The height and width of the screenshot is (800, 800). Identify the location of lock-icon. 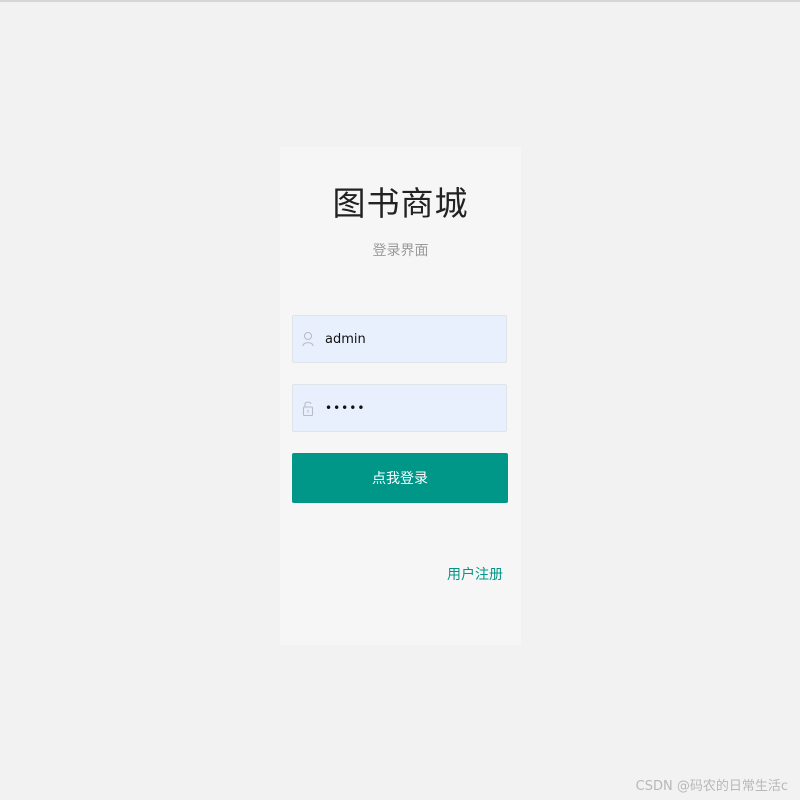
(308, 408).